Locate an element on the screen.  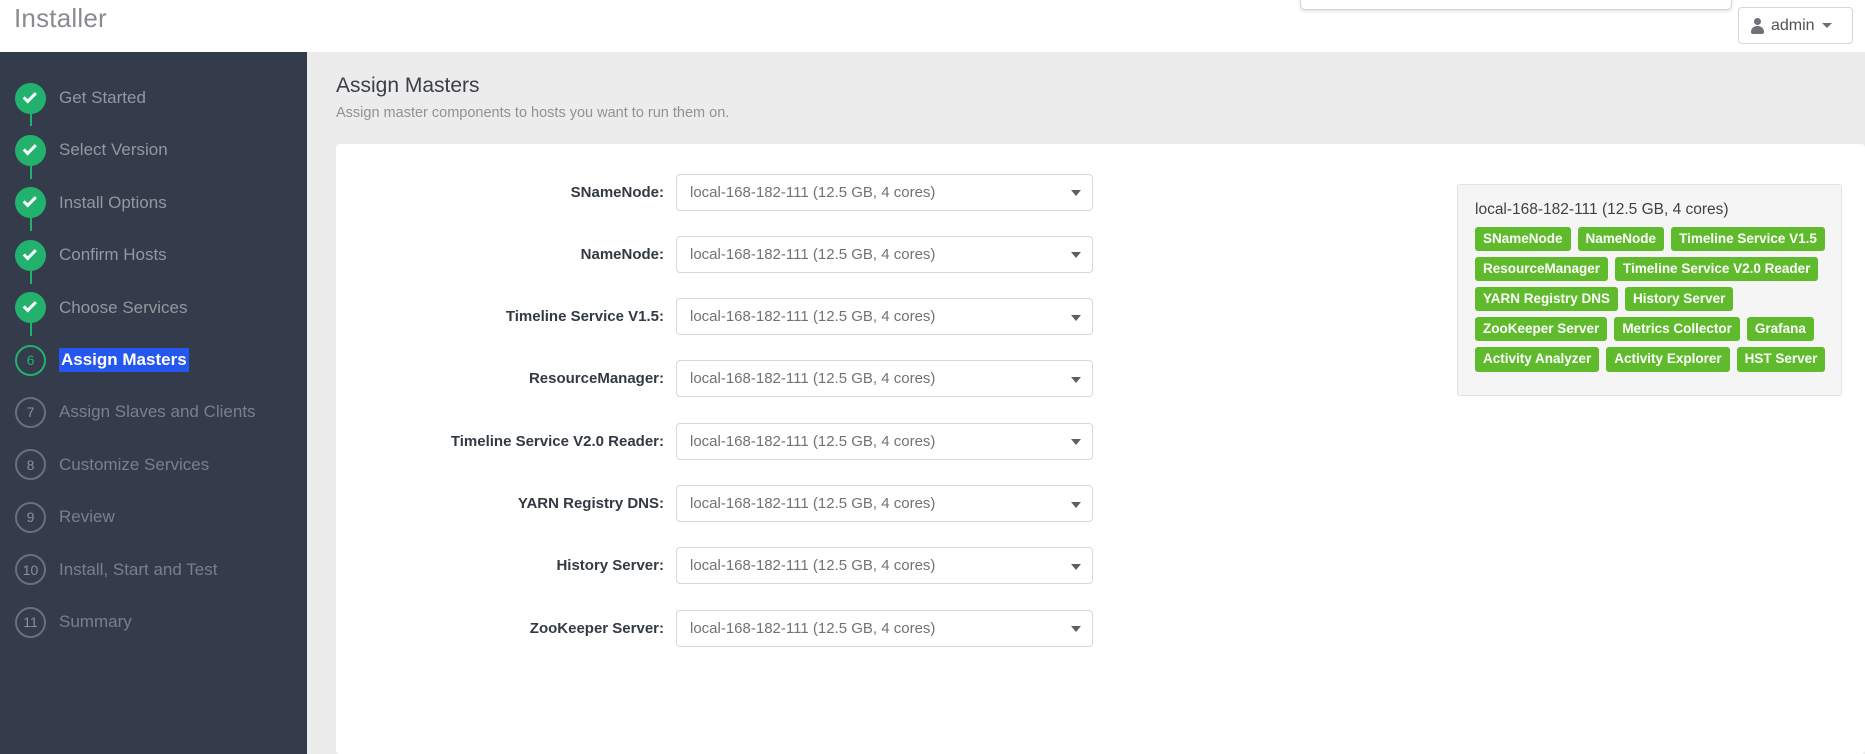
step-label: Install, Start and Test is located at coordinates (138, 569).